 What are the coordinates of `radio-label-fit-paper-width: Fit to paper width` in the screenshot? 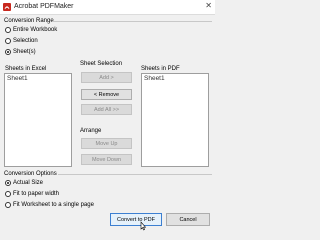 It's located at (36, 194).